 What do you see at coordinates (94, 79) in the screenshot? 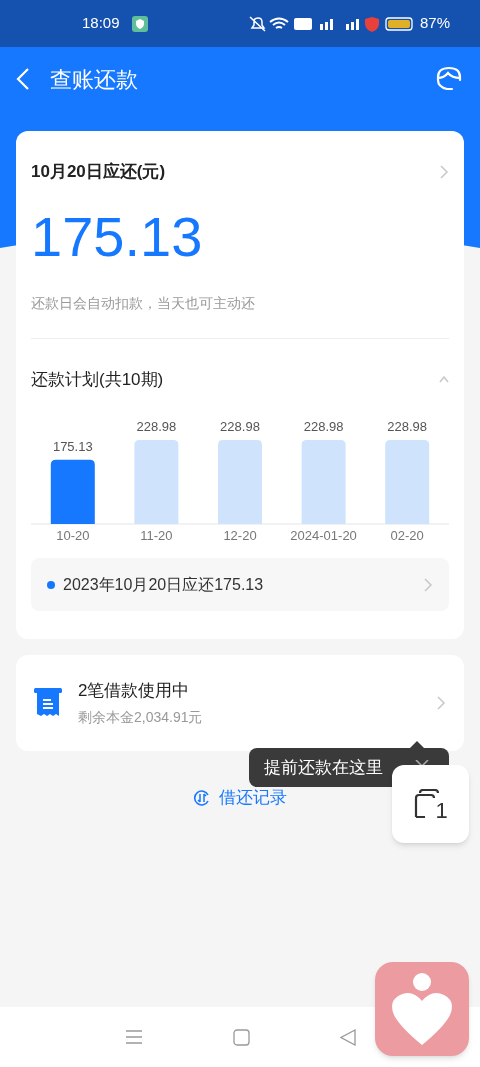
I see `page-title: 查账还款` at bounding box center [94, 79].